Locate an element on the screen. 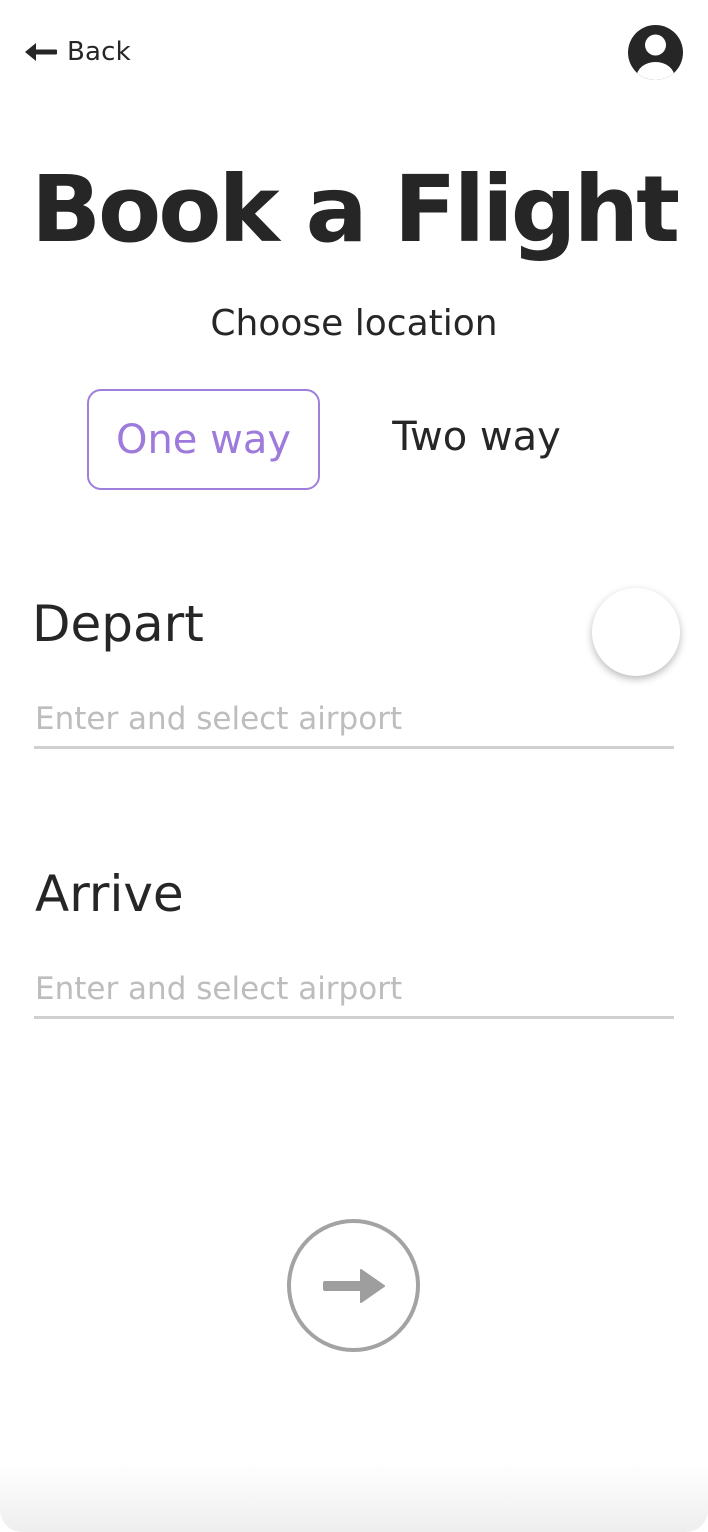  back-label: Back is located at coordinates (99, 52).